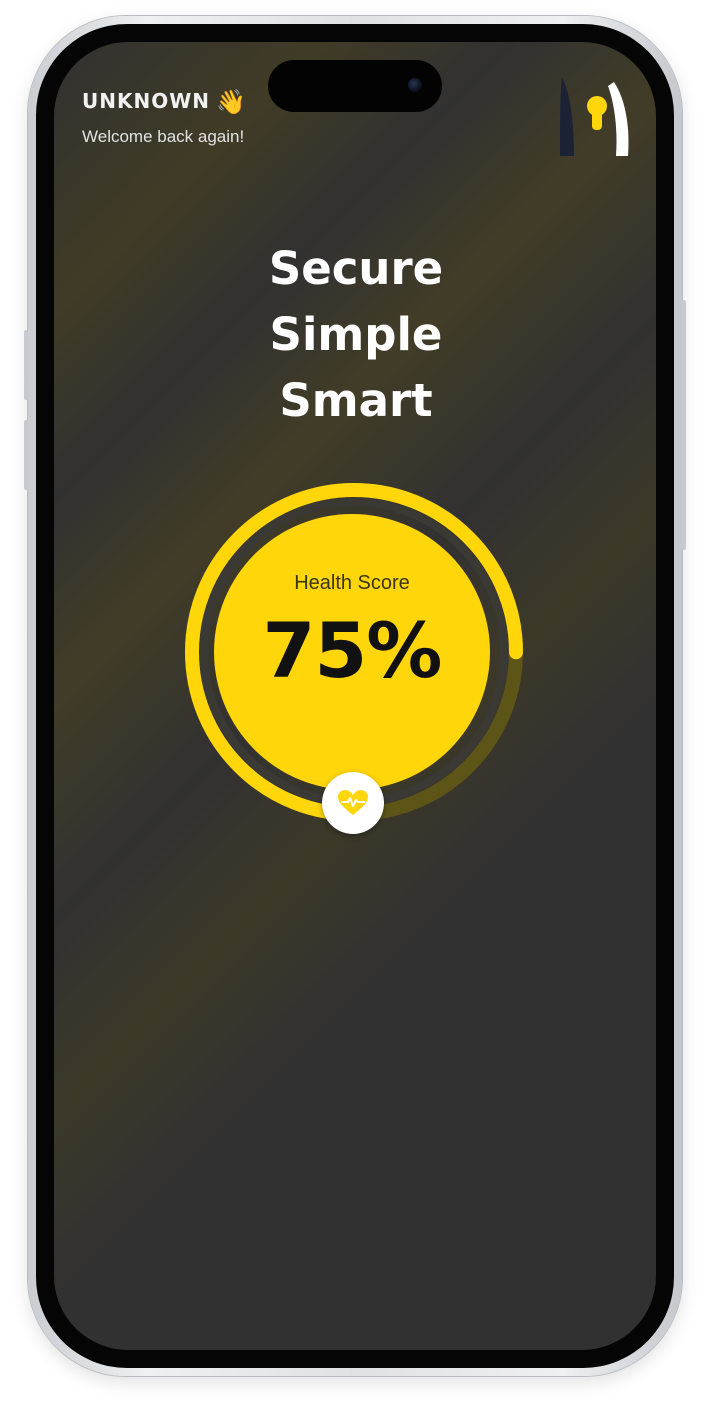 Image resolution: width=712 pixels, height=1402 pixels. I want to click on welcome-message: Welcome back again!, so click(163, 136).